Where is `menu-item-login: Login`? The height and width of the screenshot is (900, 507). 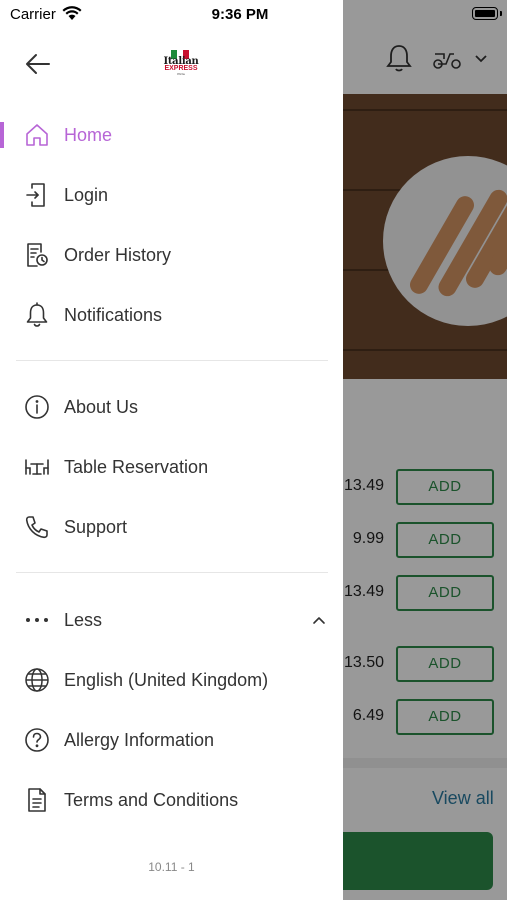
menu-item-login: Login is located at coordinates (171, 195).